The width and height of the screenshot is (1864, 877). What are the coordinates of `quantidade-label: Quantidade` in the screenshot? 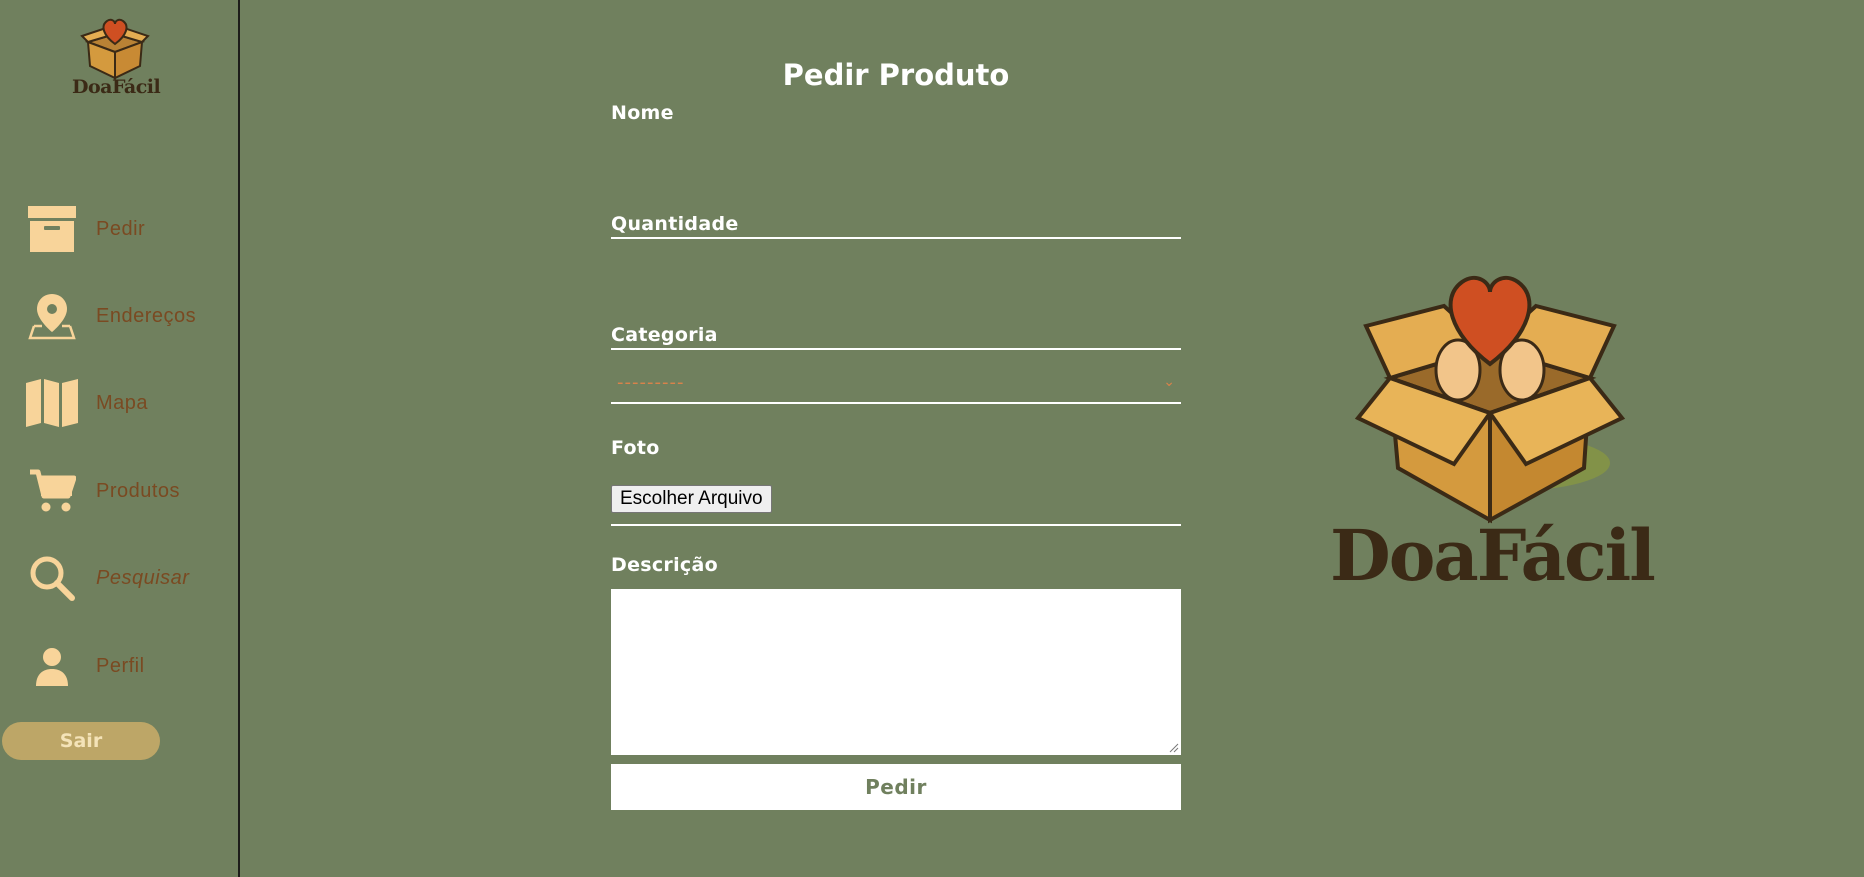 It's located at (675, 224).